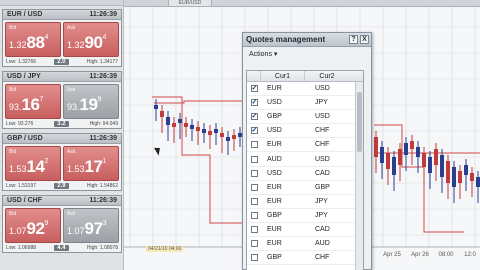 This screenshot has height=270, width=480. I want to click on sell-price-prefix: 1.53, so click(18, 169).